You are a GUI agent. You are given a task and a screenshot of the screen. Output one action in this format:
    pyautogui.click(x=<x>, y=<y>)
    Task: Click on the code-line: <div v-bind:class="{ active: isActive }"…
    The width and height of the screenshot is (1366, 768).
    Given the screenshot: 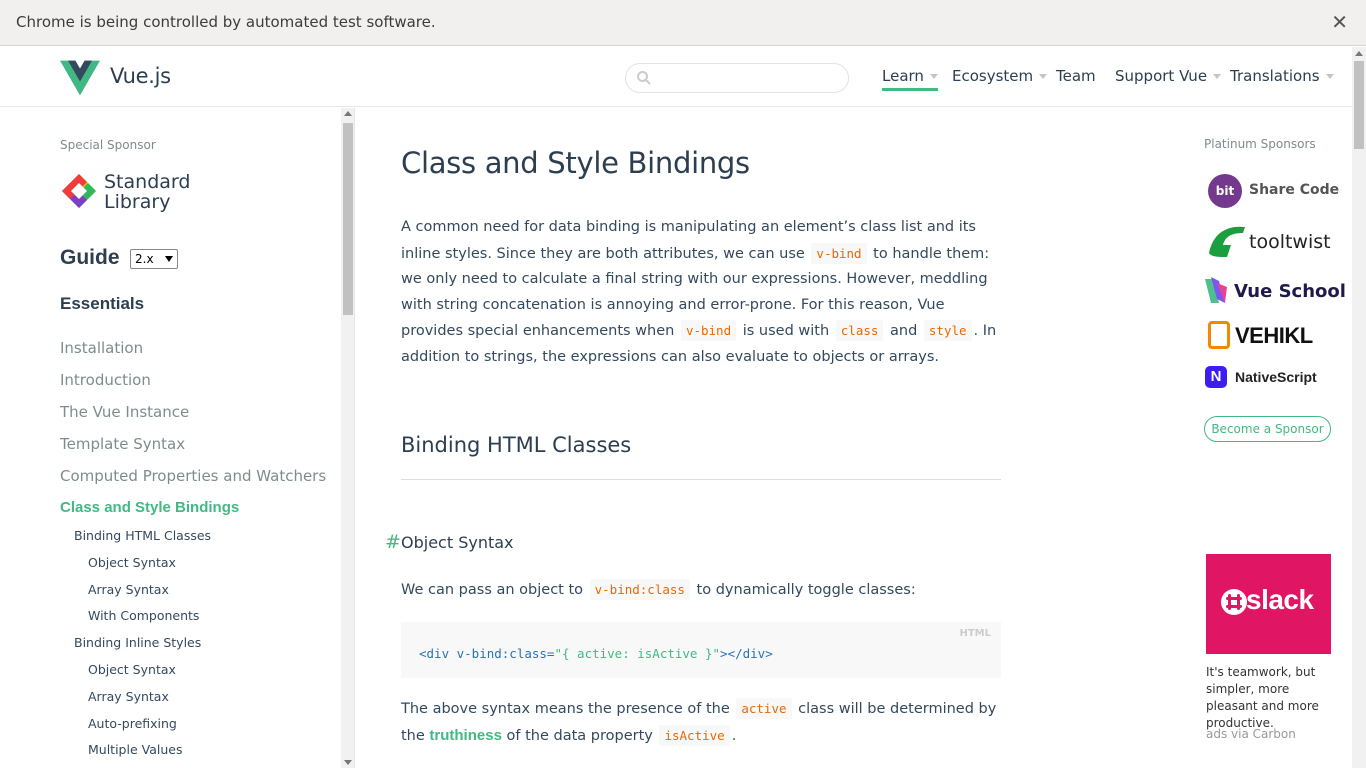 What is the action you would take?
    pyautogui.click(x=596, y=653)
    